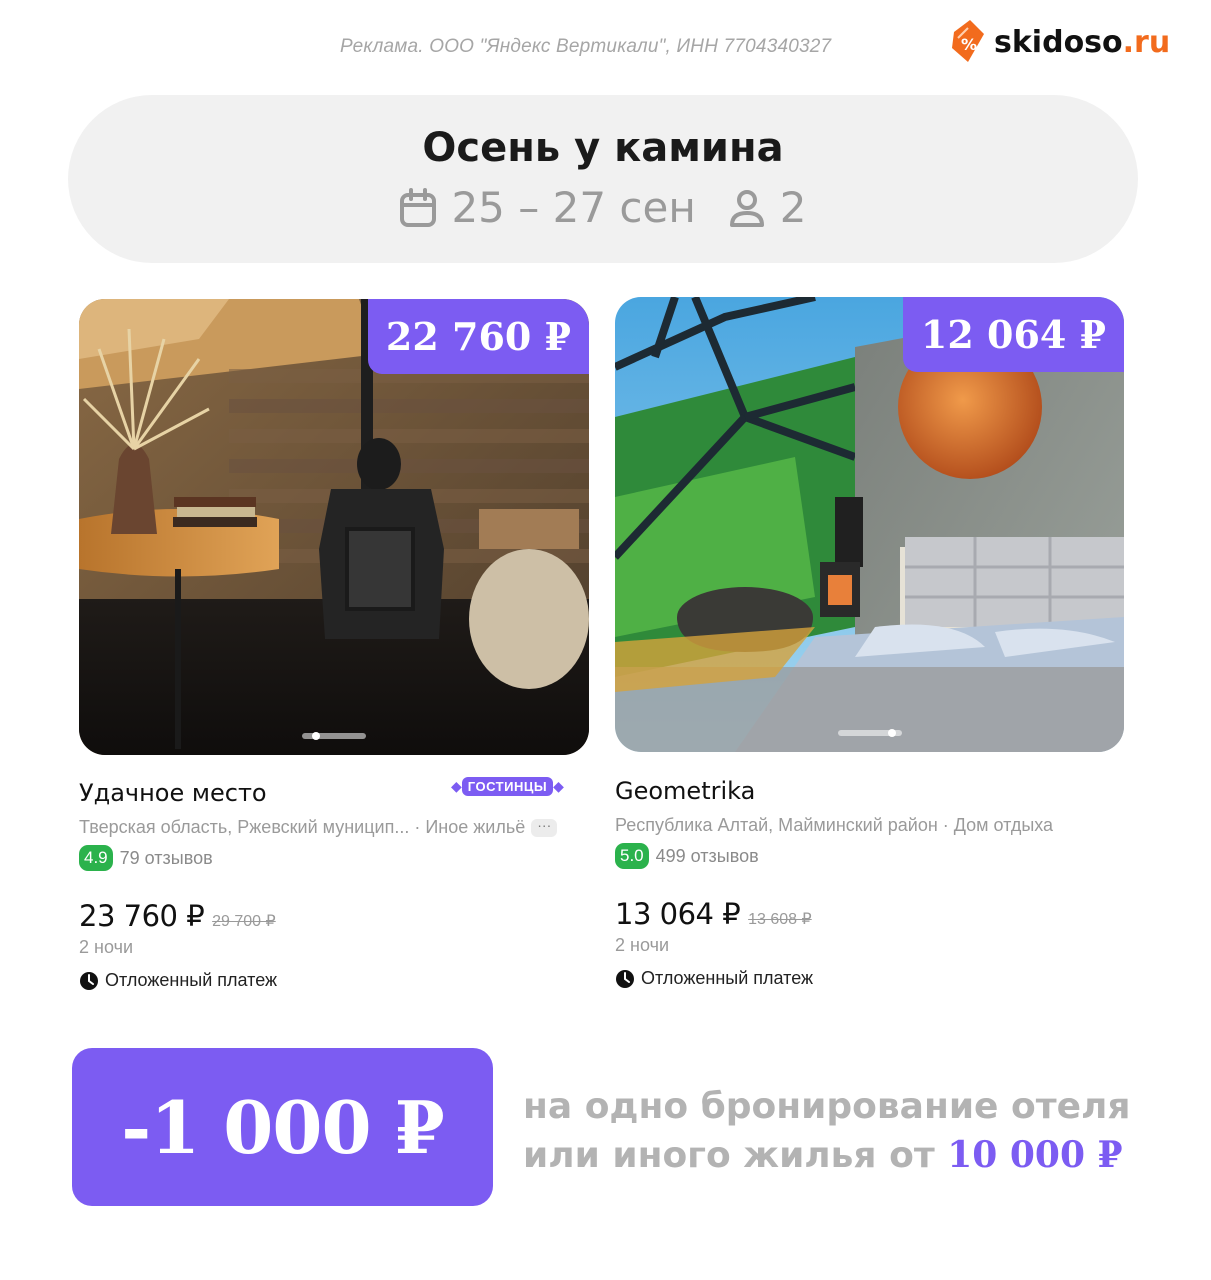 The width and height of the screenshot is (1211, 1280). Describe the element at coordinates (678, 914) in the screenshot. I see `current-price: 13 064 ₽` at that location.